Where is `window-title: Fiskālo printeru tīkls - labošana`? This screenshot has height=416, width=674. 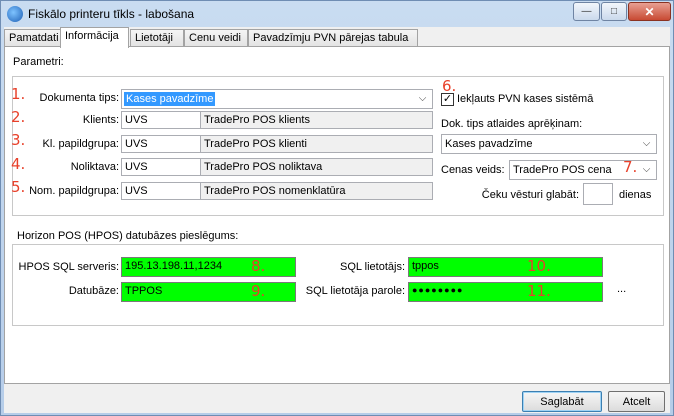
window-title: Fiskālo printeru tīkls - labošana is located at coordinates (111, 14).